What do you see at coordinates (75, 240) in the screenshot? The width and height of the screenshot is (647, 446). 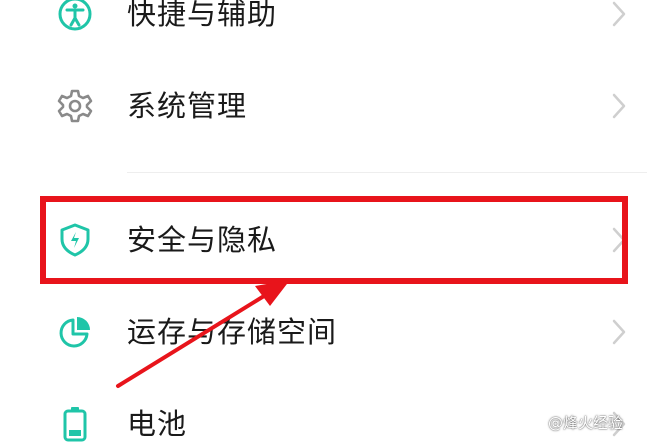 I see `shield-icon` at bounding box center [75, 240].